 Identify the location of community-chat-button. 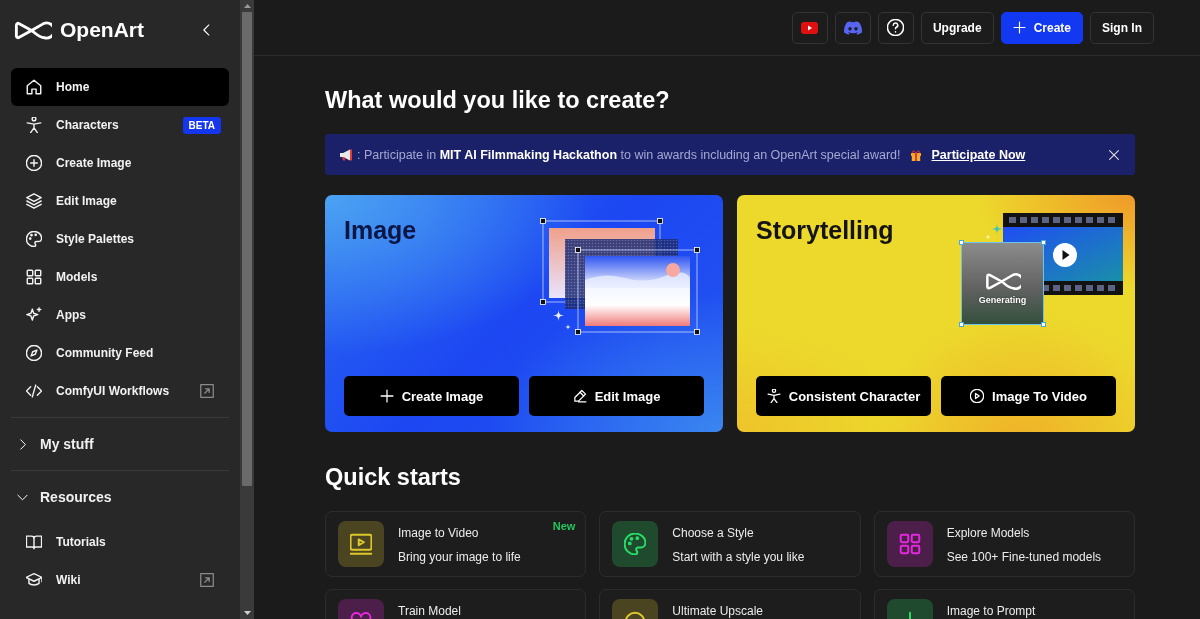
(852, 27).